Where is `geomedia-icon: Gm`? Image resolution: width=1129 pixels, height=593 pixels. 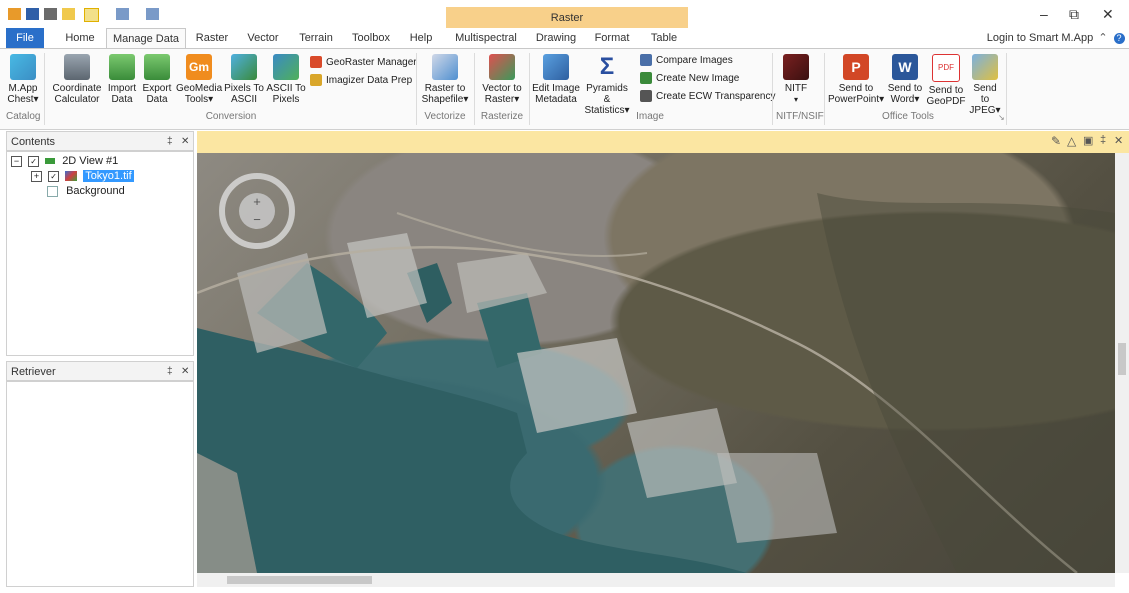 geomedia-icon: Gm is located at coordinates (199, 67).